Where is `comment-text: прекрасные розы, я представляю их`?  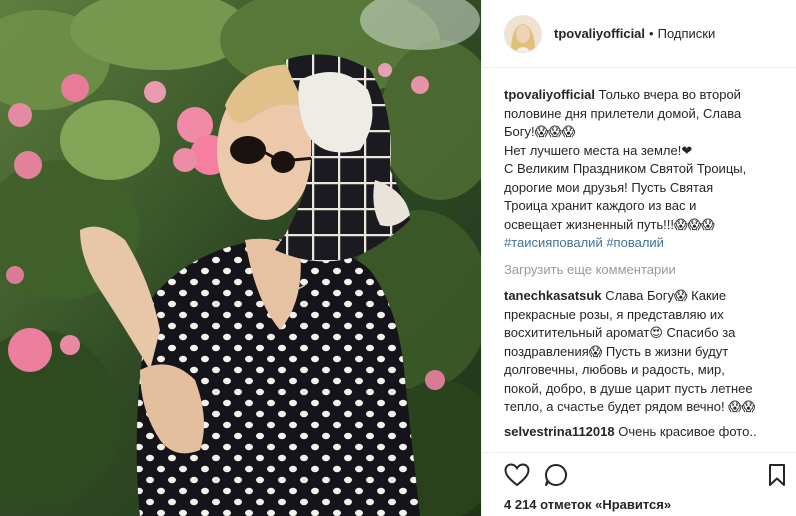 comment-text: прекрасные розы, я представляю их is located at coordinates (614, 314).